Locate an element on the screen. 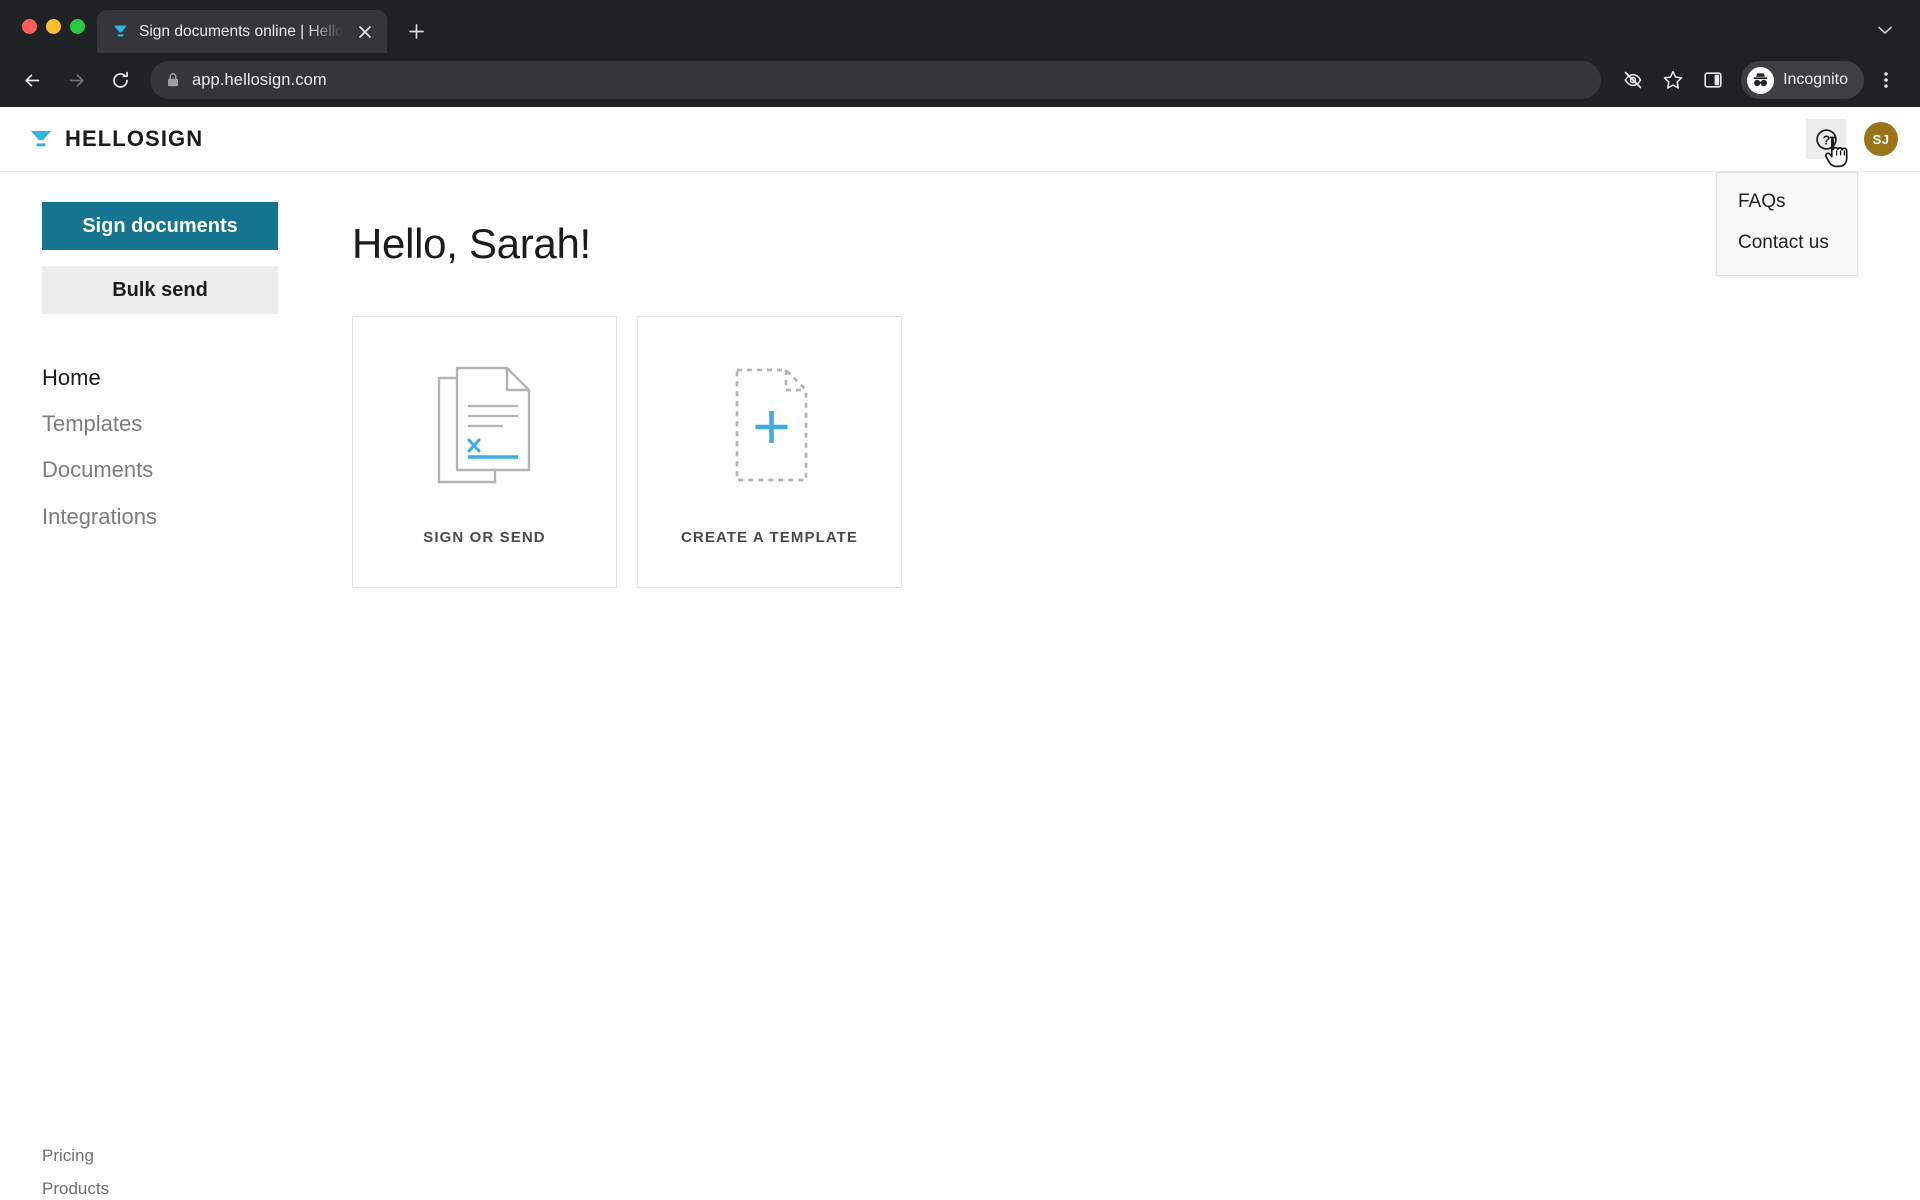 The height and width of the screenshot is (1200, 1920). header-actions: ? SJ is located at coordinates (1852, 139).